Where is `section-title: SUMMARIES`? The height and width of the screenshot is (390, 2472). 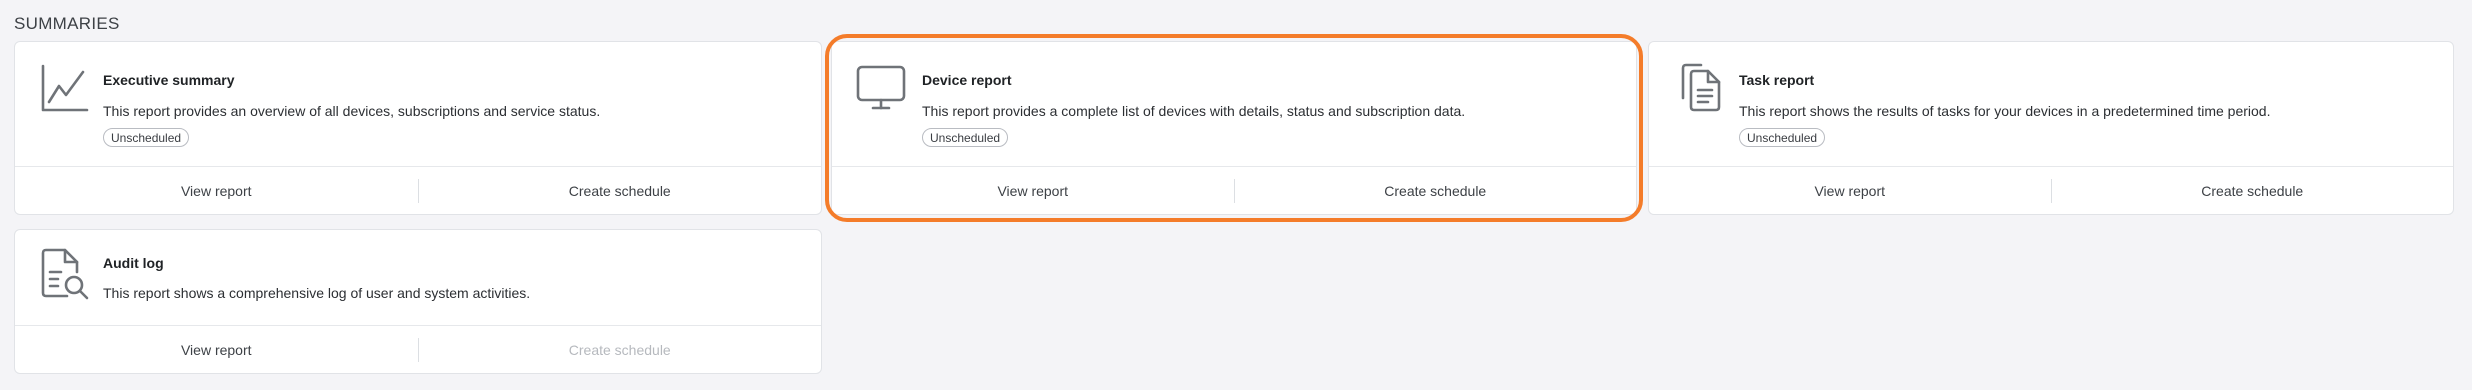 section-title: SUMMARIES is located at coordinates (67, 23).